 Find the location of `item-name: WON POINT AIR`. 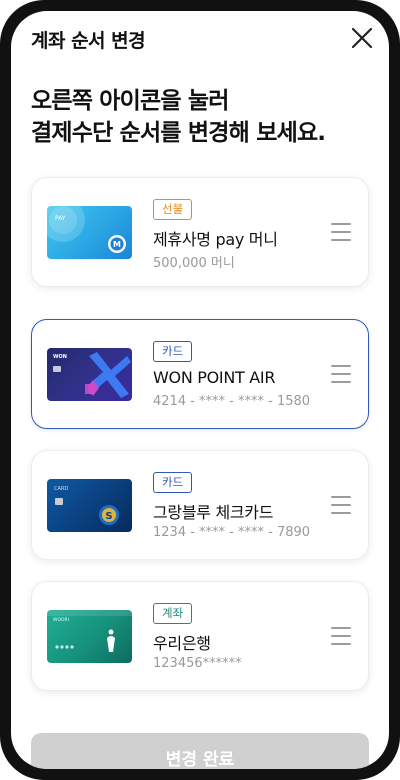

item-name: WON POINT AIR is located at coordinates (214, 377).